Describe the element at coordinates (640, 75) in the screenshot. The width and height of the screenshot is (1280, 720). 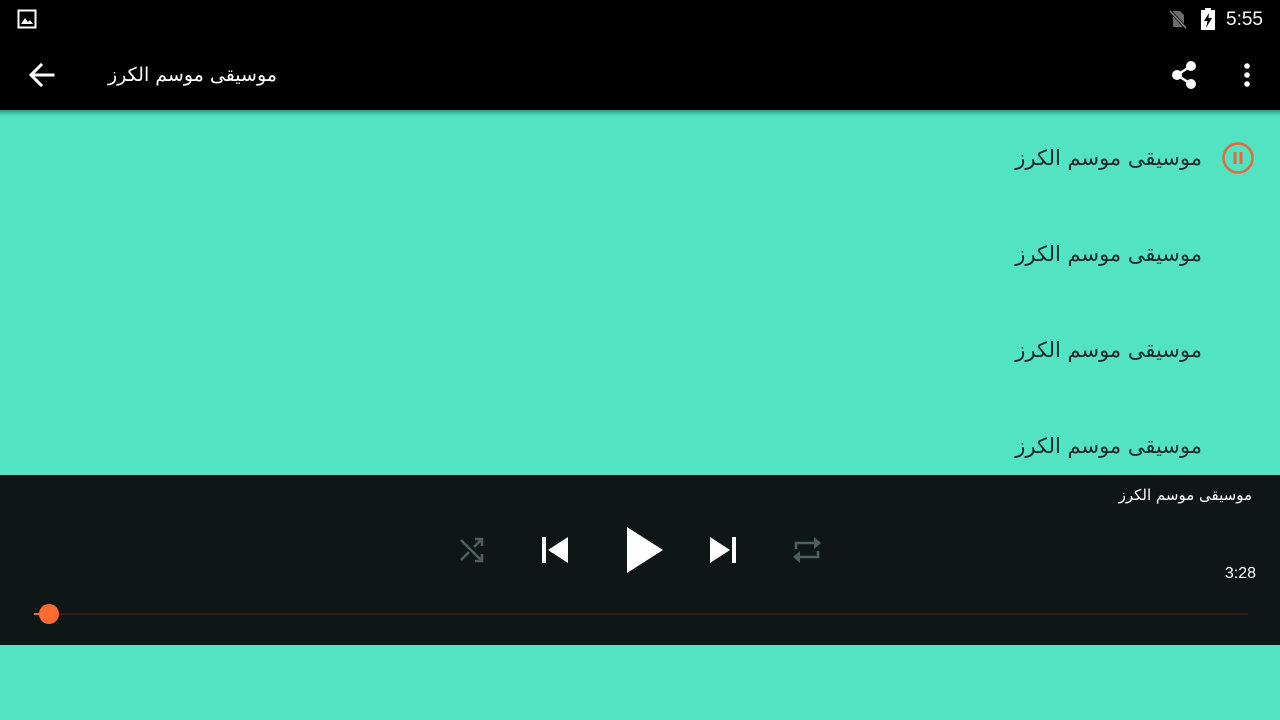
I see `app-bar: موسيقى موسم الكرز` at that location.